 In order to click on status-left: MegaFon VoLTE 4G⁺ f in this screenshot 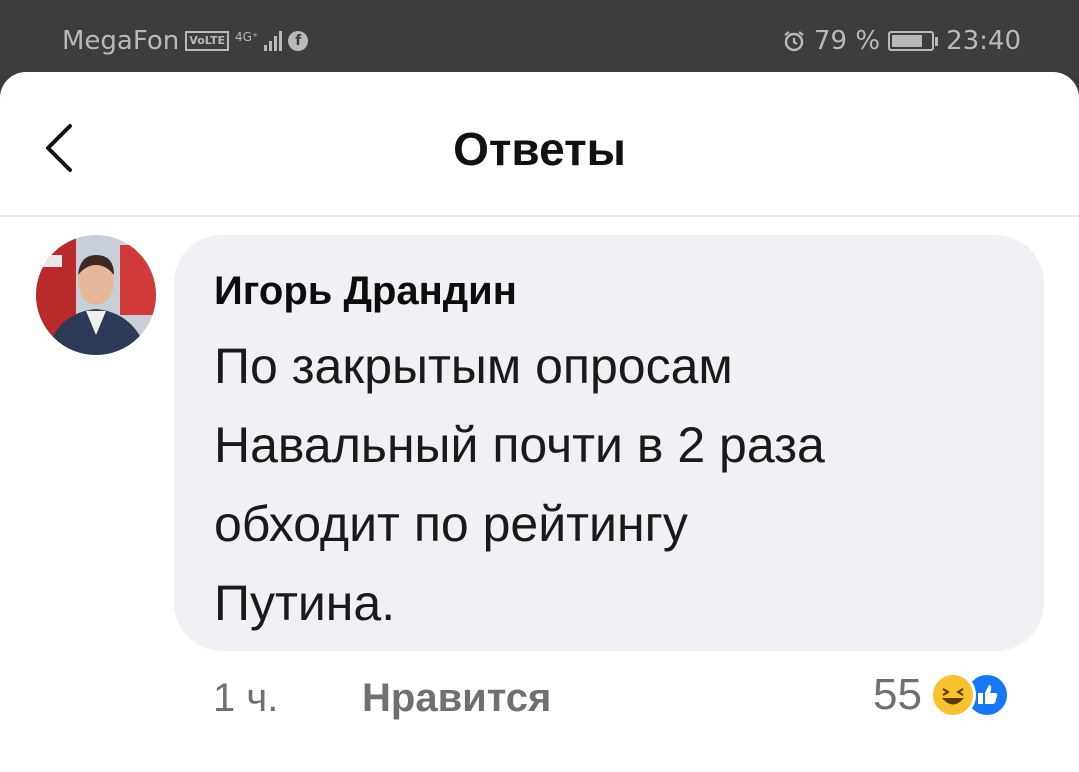, I will do `click(185, 41)`.